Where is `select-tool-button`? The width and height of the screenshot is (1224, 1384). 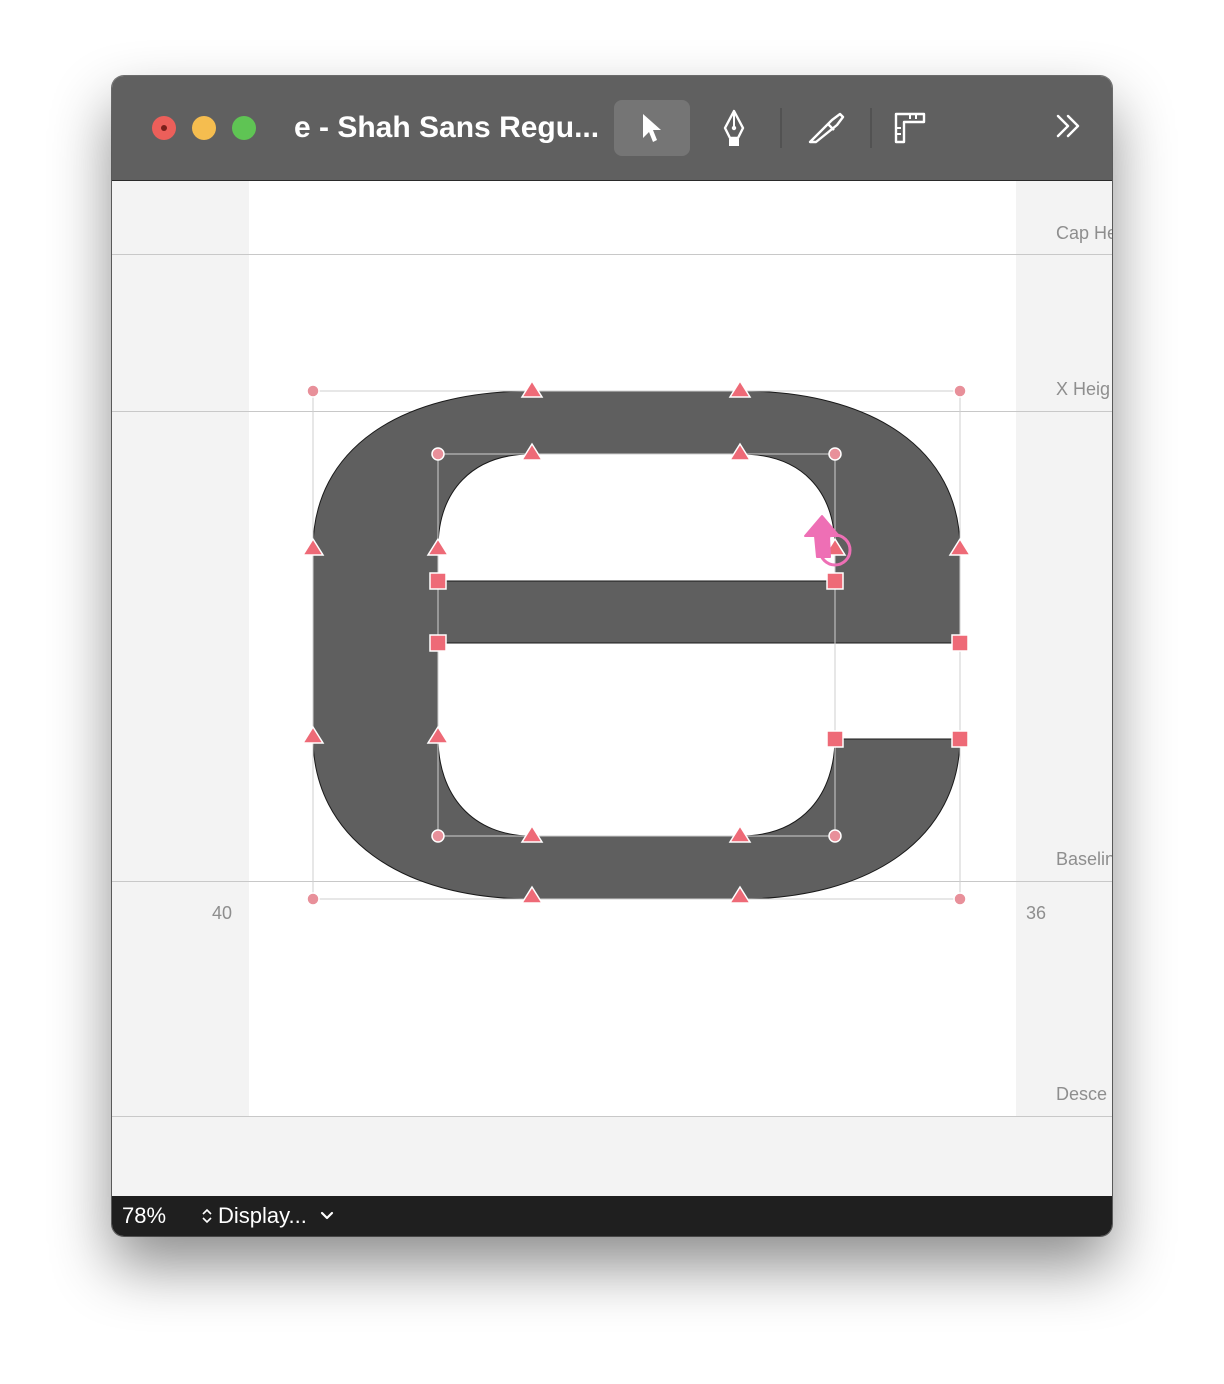 select-tool-button is located at coordinates (652, 128).